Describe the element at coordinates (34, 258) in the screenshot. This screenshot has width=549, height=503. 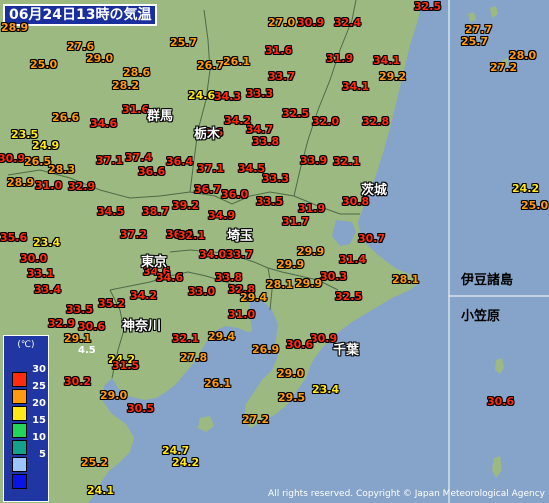
I see `temperature-value: 30.0` at that location.